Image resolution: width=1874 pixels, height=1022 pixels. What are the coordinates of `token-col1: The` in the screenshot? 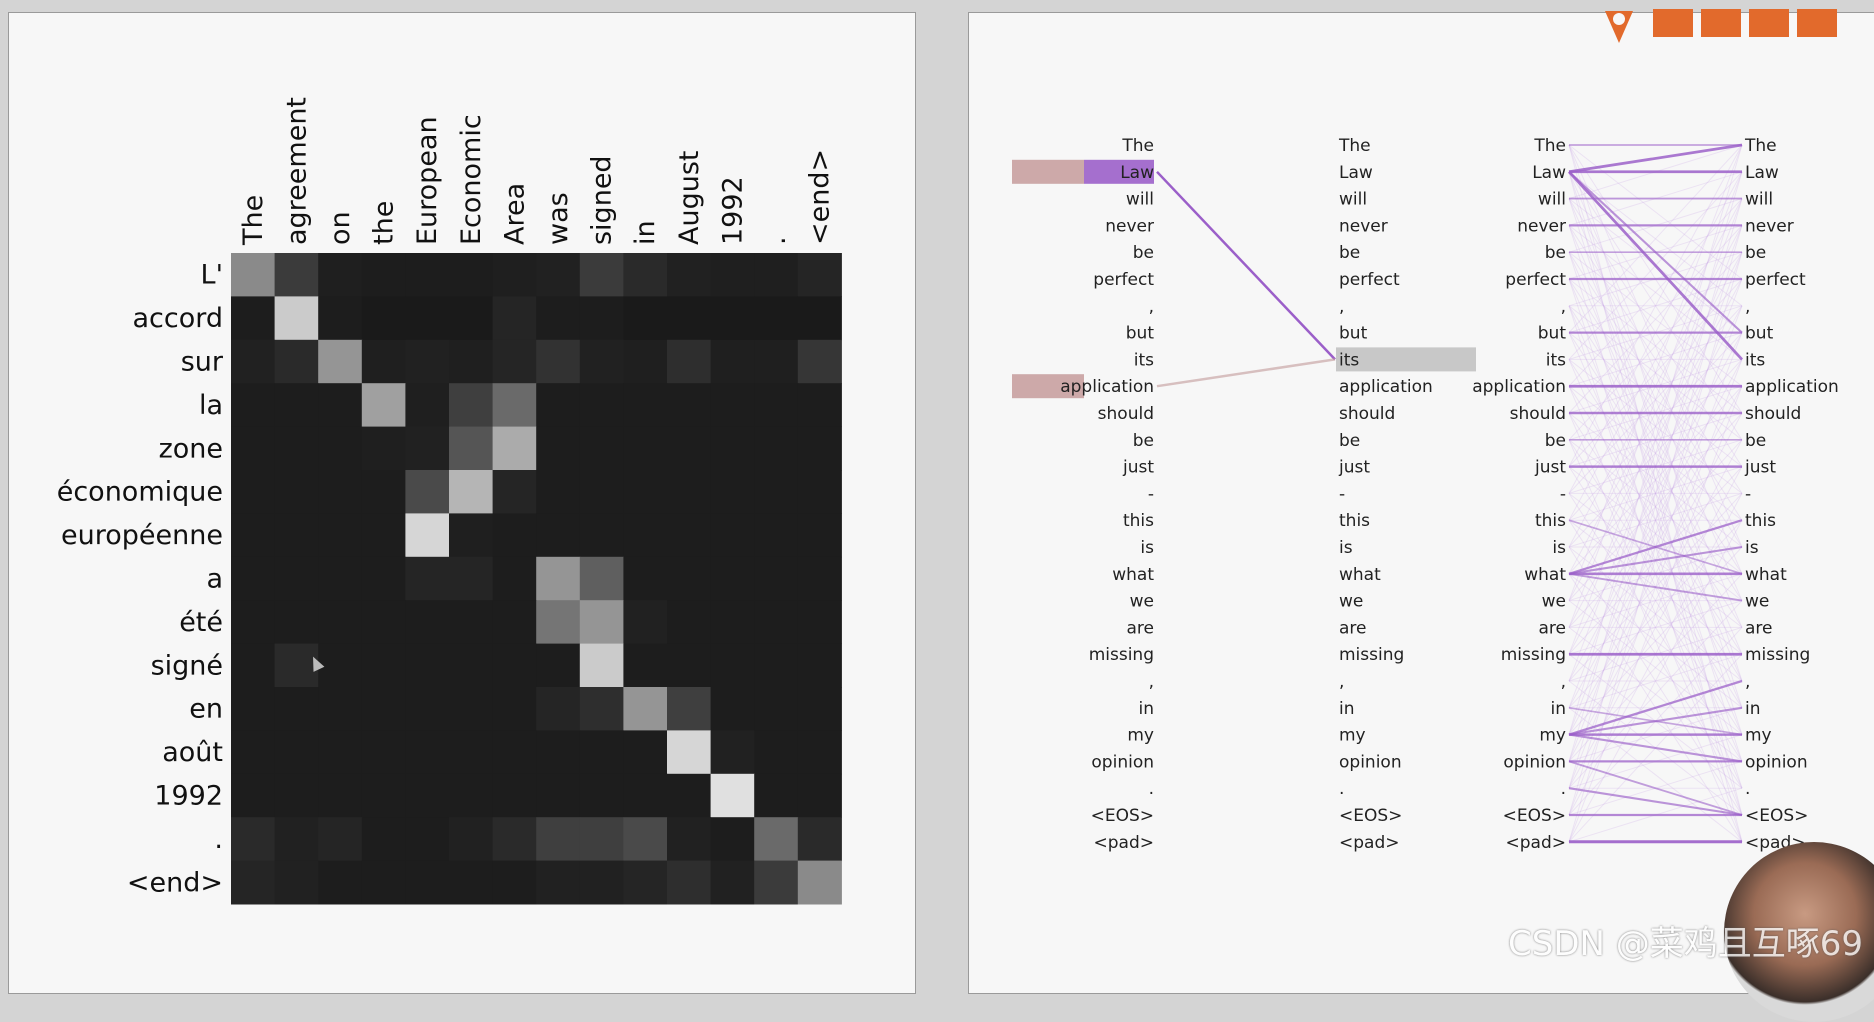 It's located at (1137, 146).